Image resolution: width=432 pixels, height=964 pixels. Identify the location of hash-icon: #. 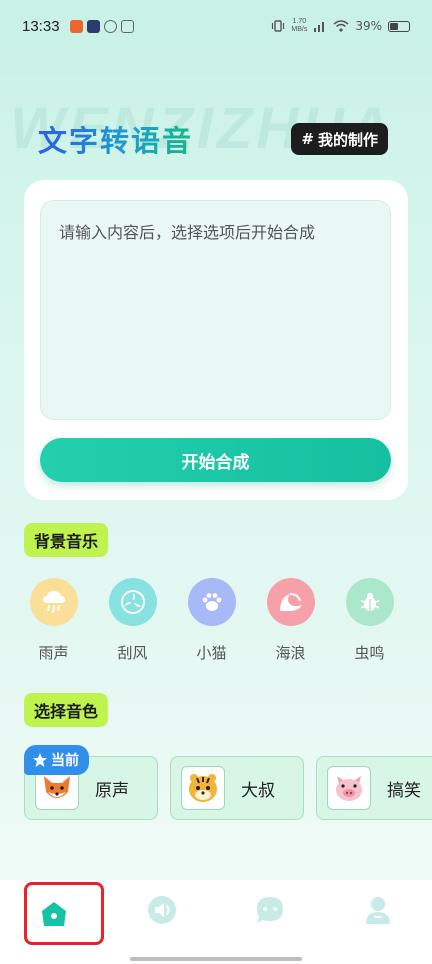
(307, 139).